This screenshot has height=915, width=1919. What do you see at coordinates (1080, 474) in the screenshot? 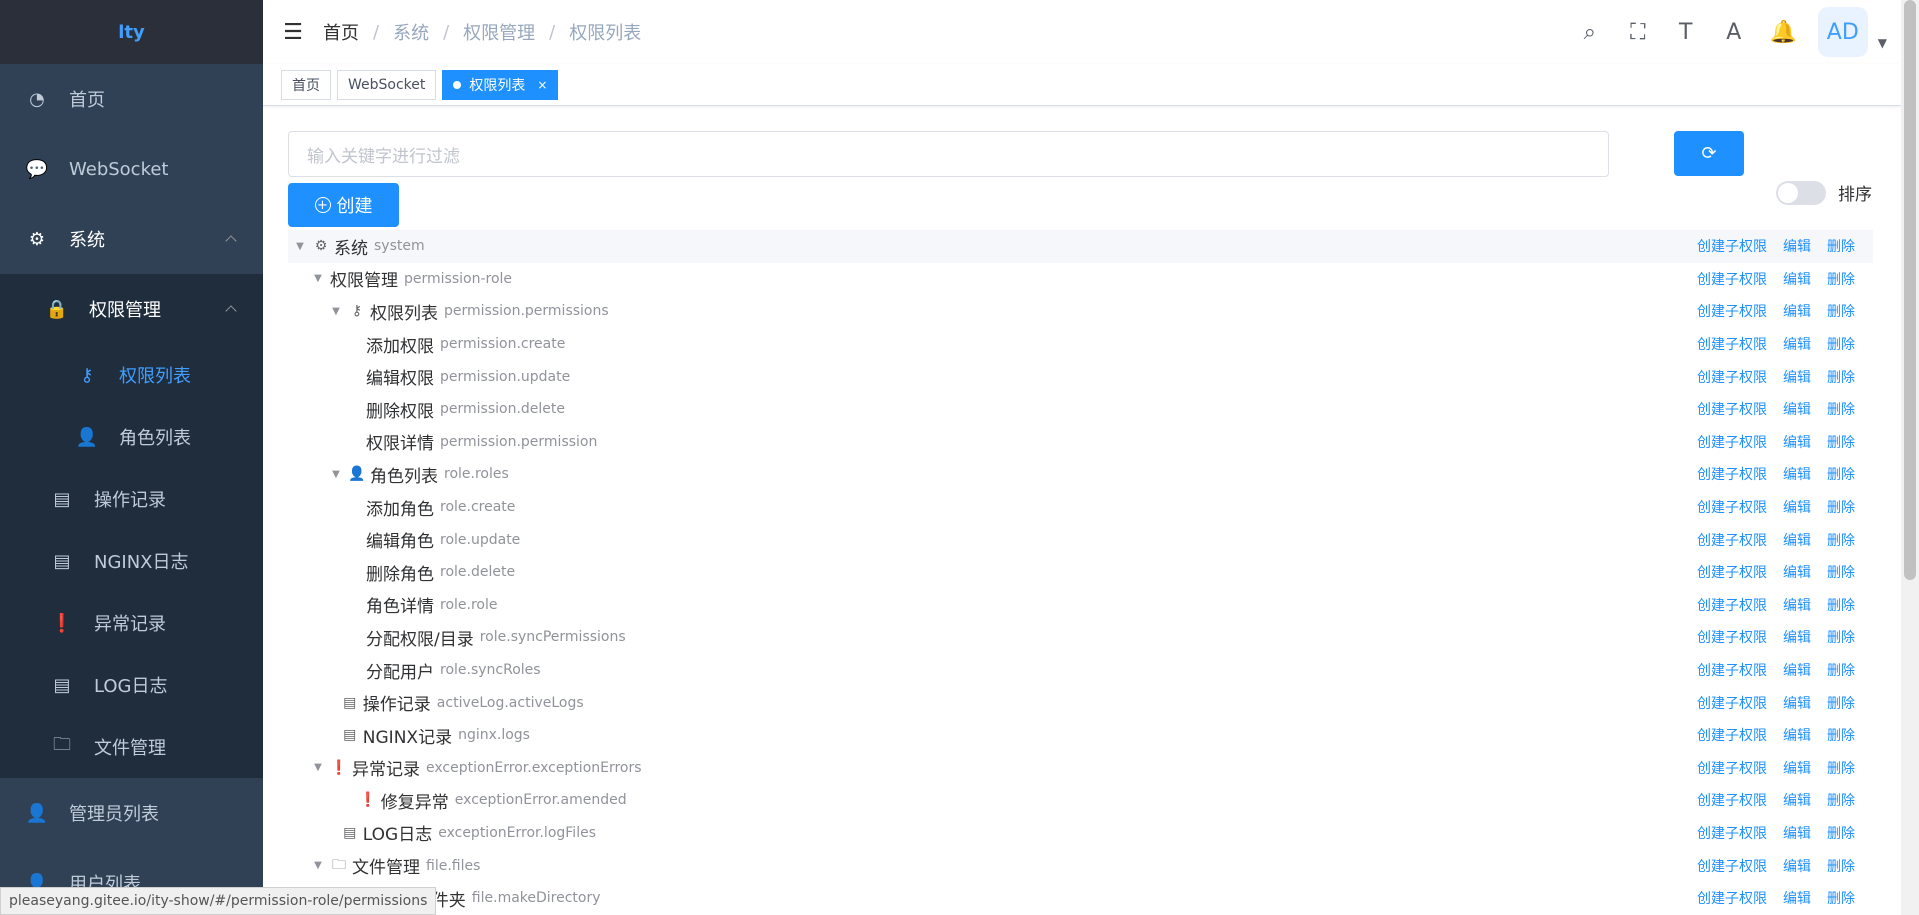
I see `tree-row: ▼ 👤 角色列表 role.roles 创建子权限 编辑 删除` at bounding box center [1080, 474].